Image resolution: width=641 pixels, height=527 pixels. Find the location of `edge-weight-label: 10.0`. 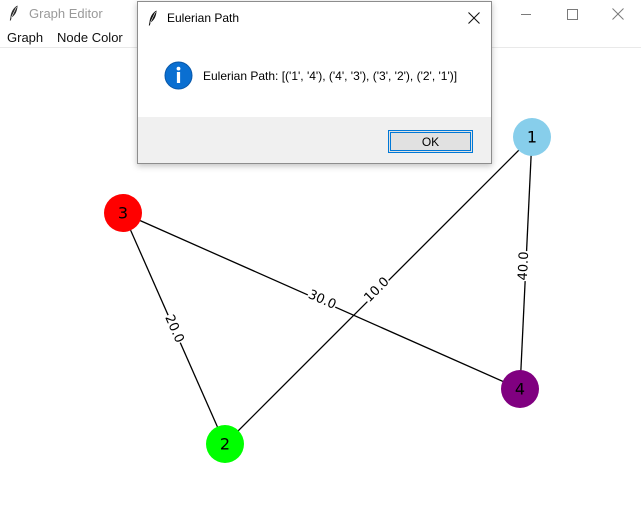

edge-weight-label: 10.0 is located at coordinates (377, 290).